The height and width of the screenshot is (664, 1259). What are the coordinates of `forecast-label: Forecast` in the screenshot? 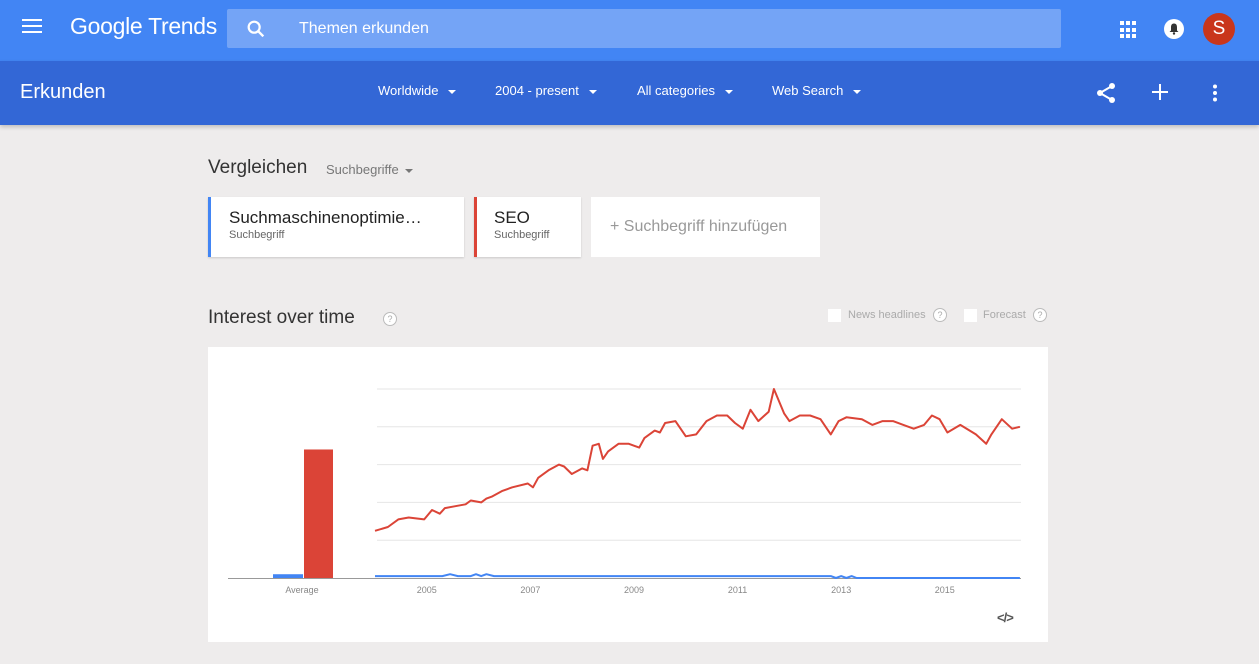 It's located at (1004, 315).